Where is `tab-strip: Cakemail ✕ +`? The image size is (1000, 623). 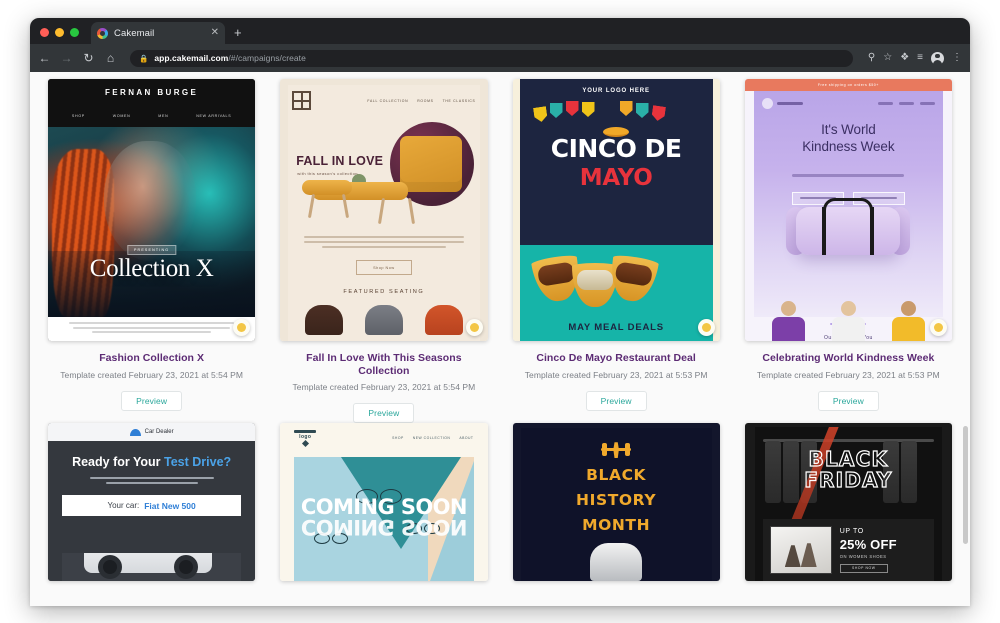
tab-strip: Cakemail ✕ + is located at coordinates (500, 31).